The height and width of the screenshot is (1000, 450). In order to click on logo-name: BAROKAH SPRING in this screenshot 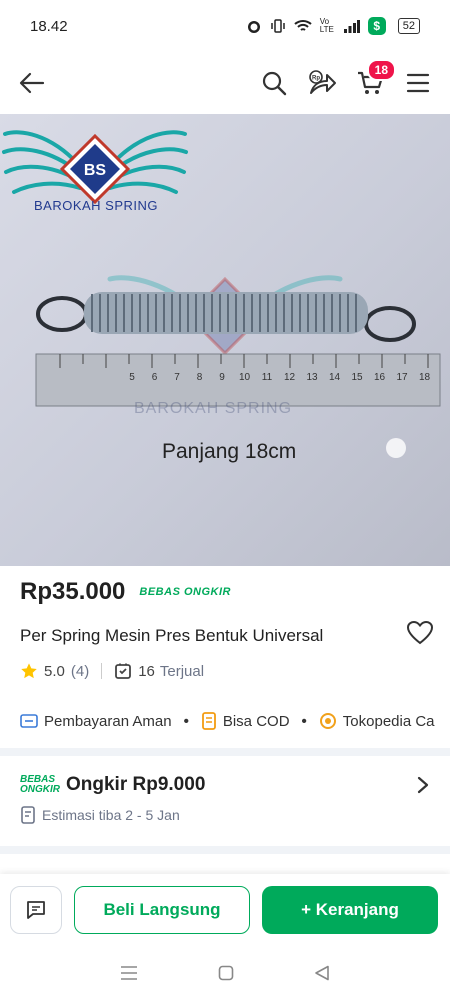, I will do `click(96, 205)`.